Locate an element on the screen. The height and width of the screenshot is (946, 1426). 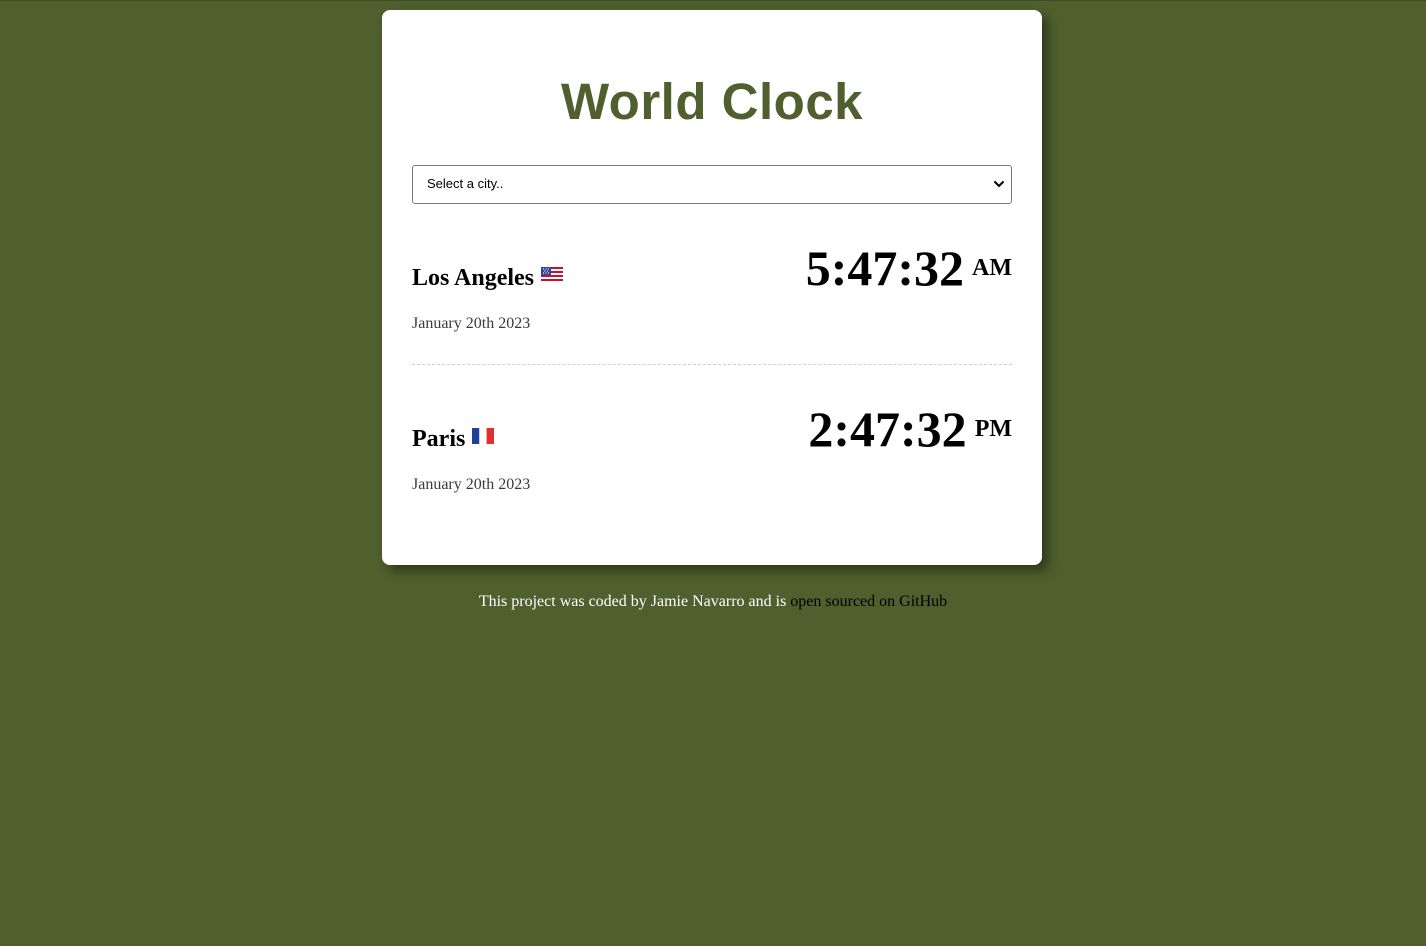
time-ampm: AM is located at coordinates (992, 268).